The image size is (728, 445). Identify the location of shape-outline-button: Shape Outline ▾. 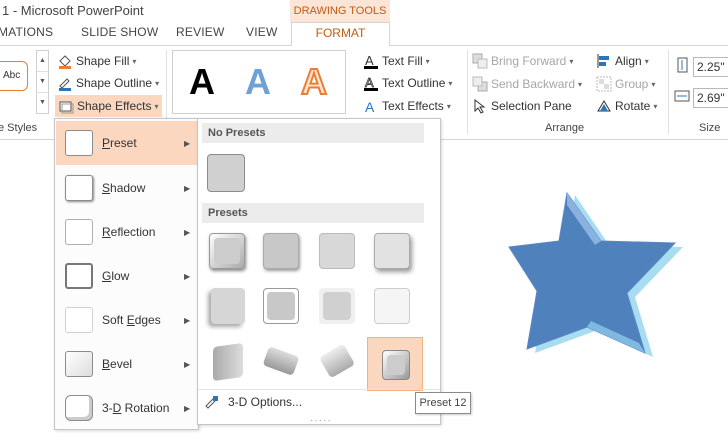
(108, 83).